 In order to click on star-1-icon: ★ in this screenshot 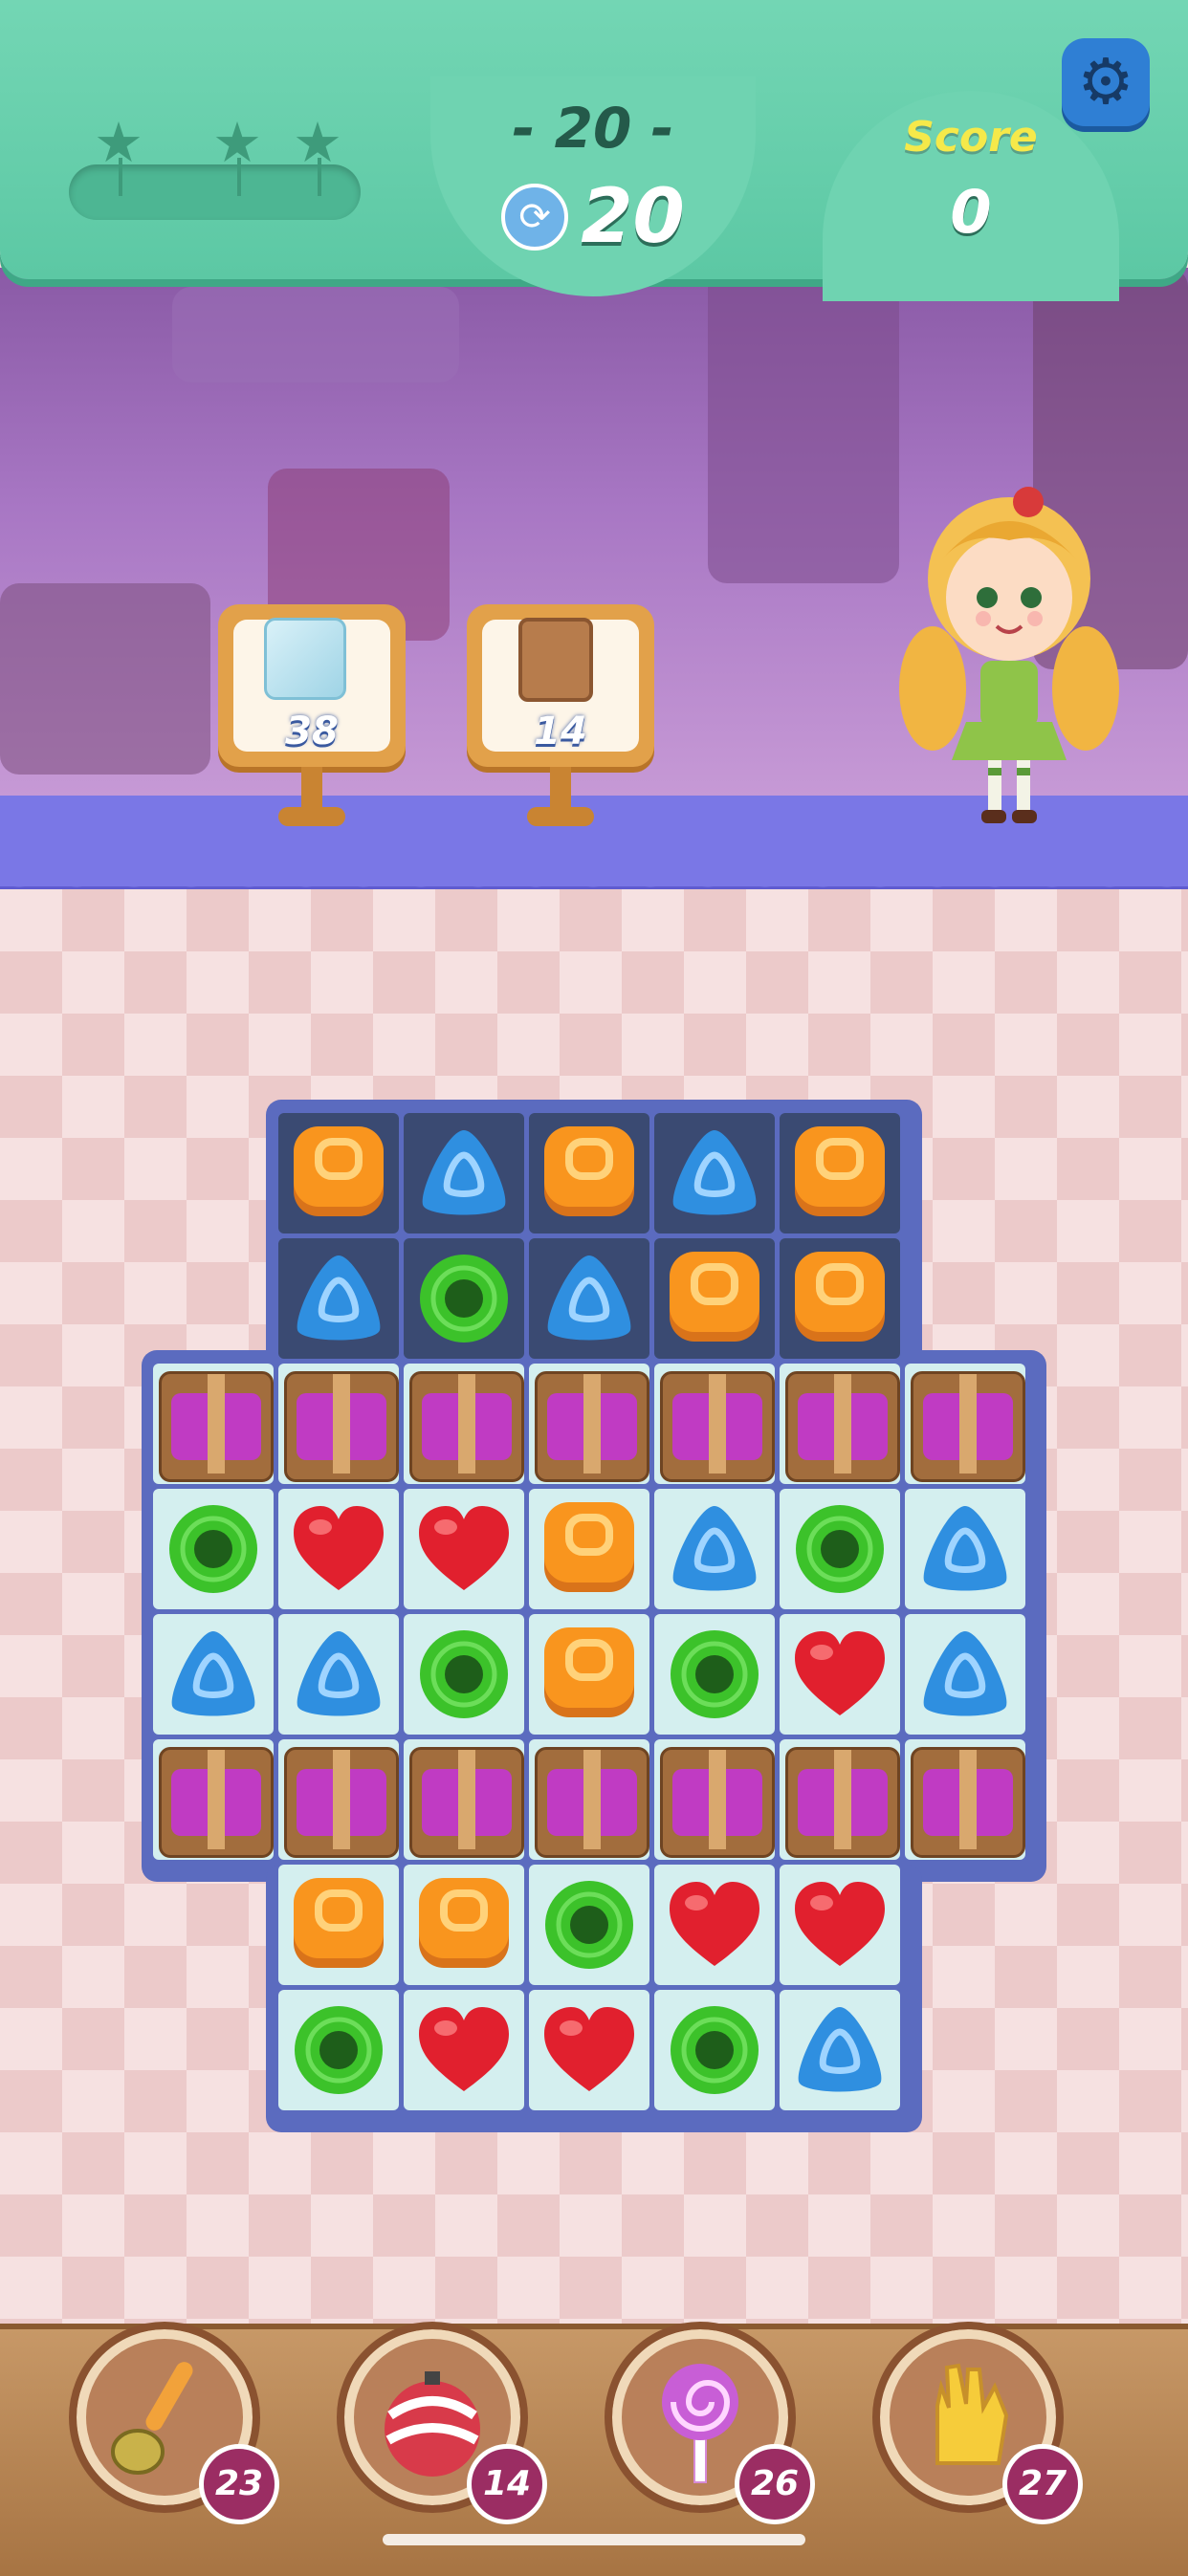, I will do `click(118, 142)`.